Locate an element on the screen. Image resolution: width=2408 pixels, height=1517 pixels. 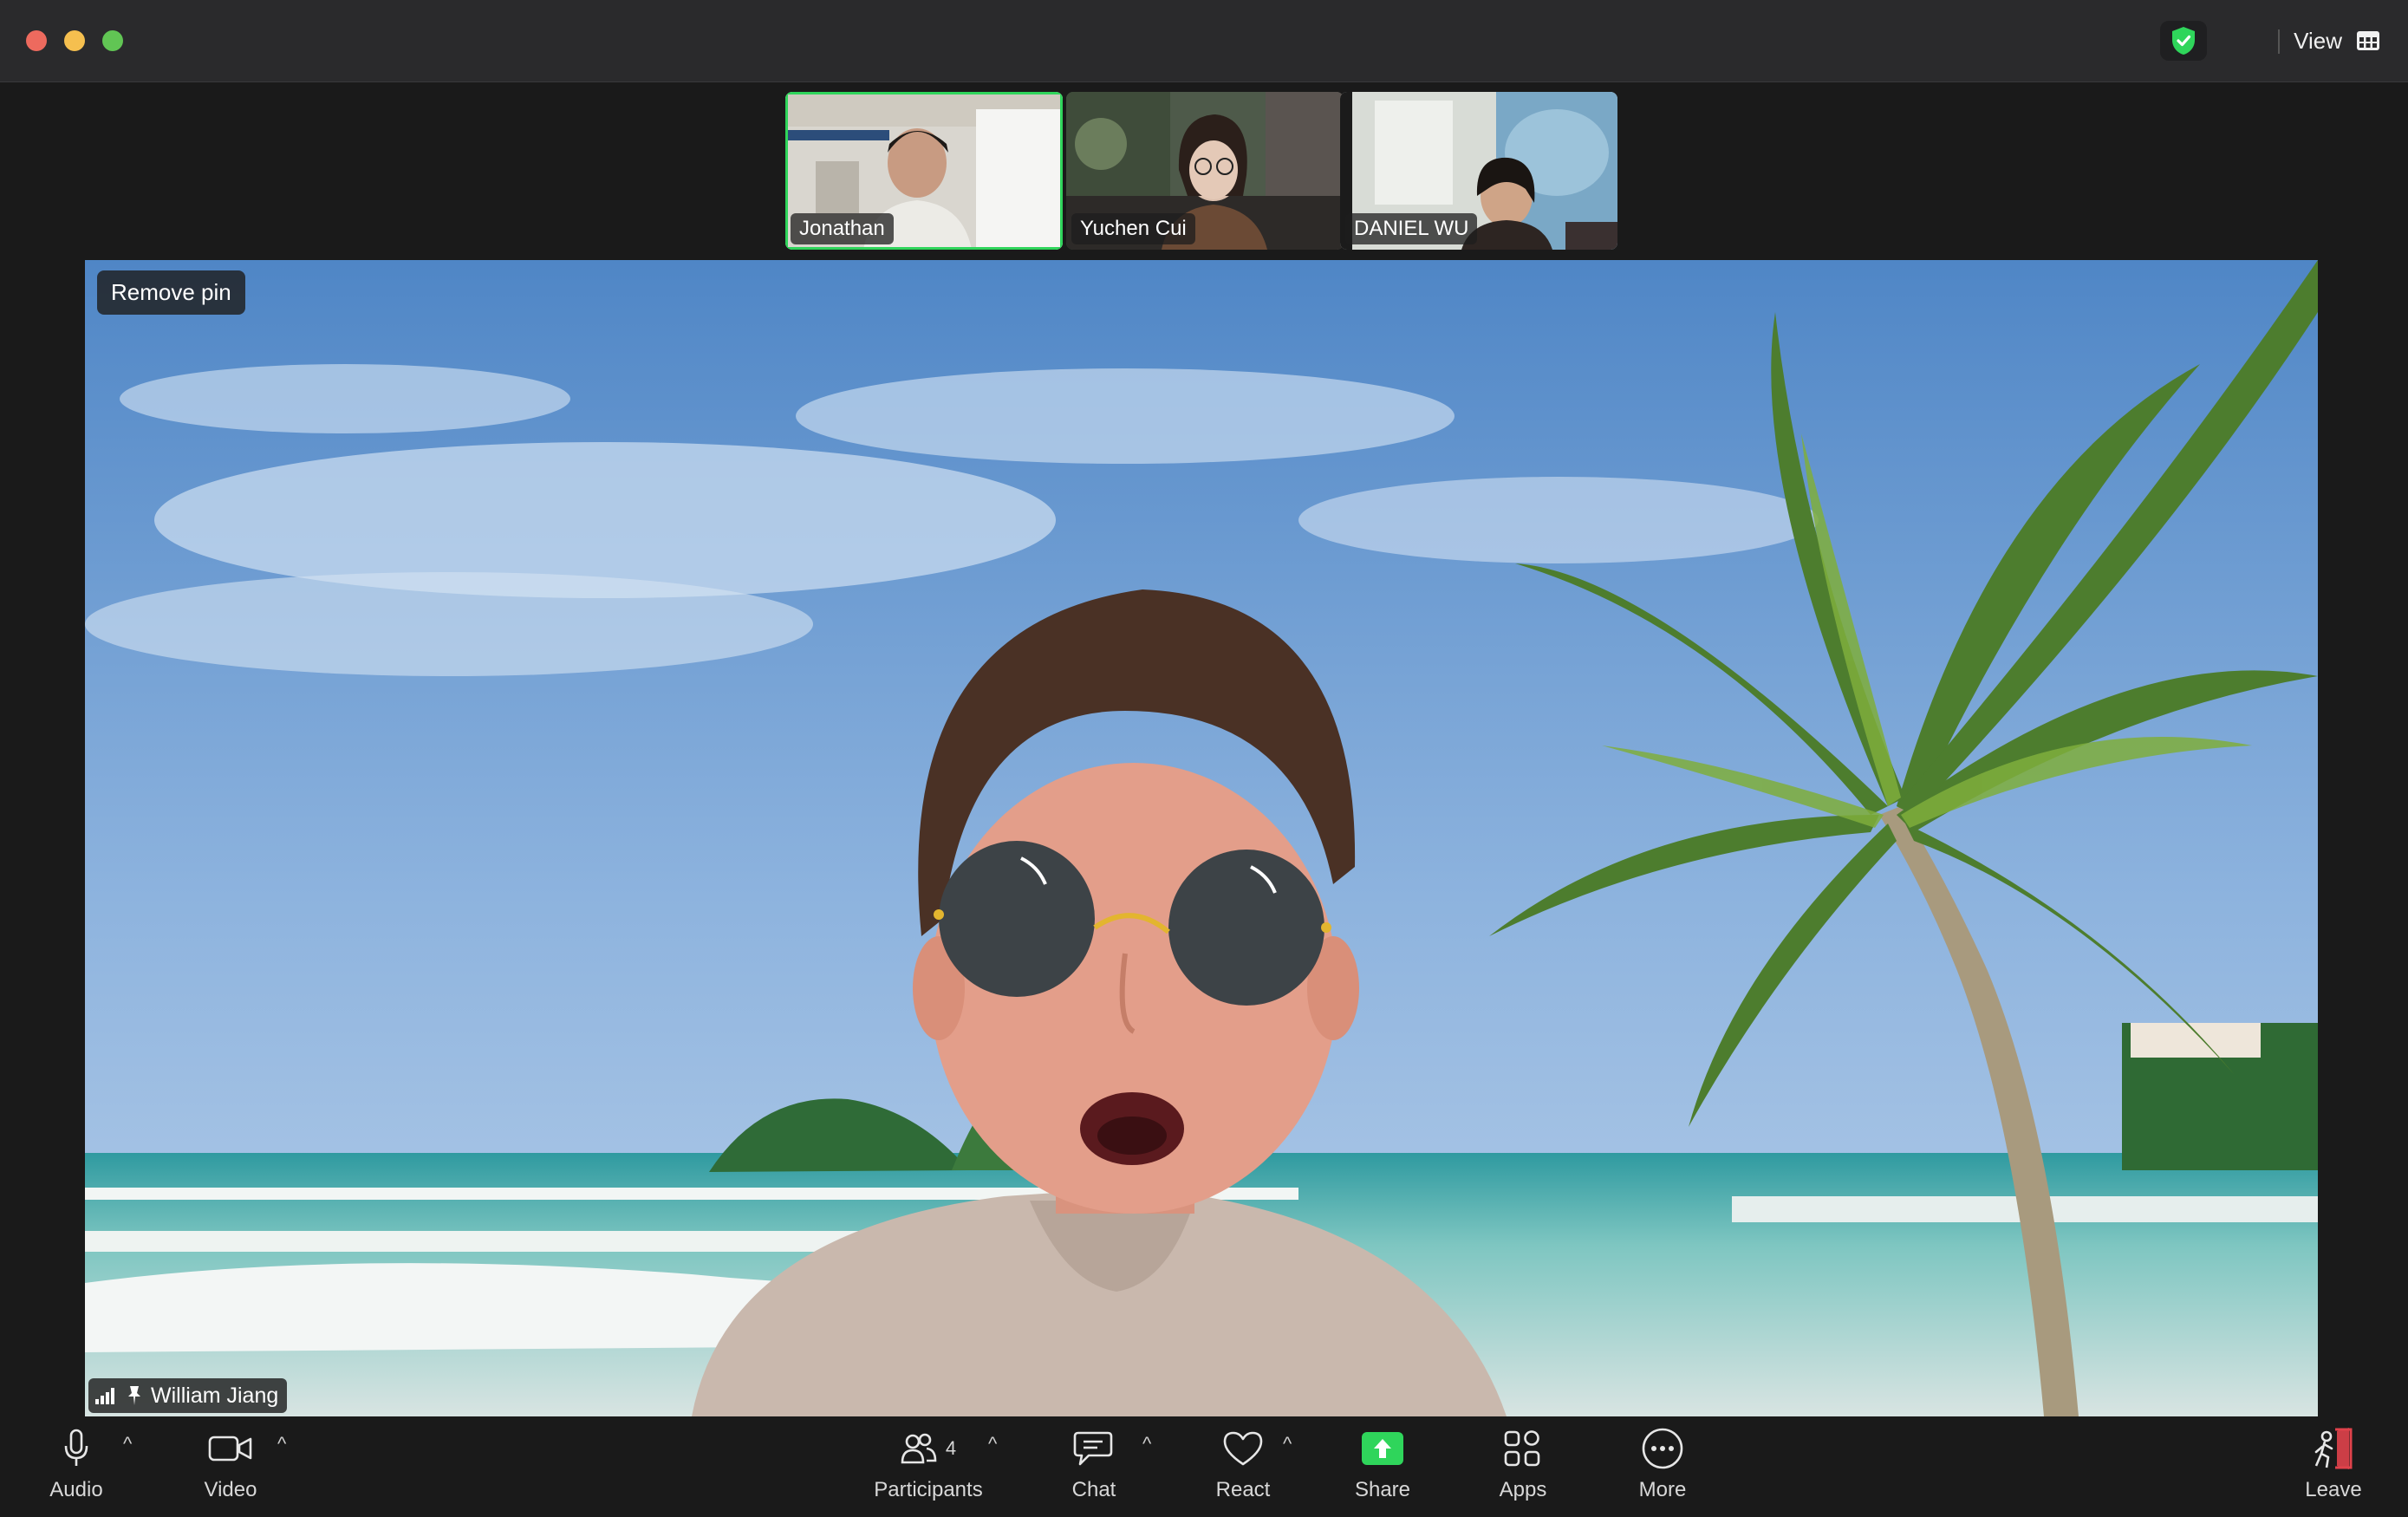
apps-button: Apps is located at coordinates (1523, 1468).